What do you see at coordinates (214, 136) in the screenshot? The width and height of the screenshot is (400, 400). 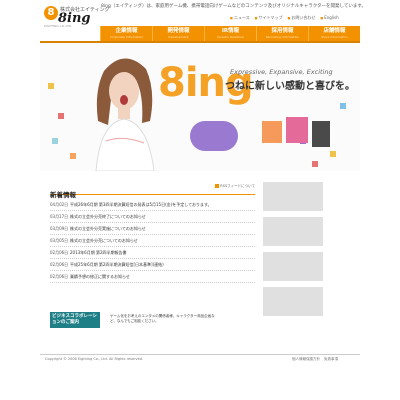 I see `gamepad-icon` at bounding box center [214, 136].